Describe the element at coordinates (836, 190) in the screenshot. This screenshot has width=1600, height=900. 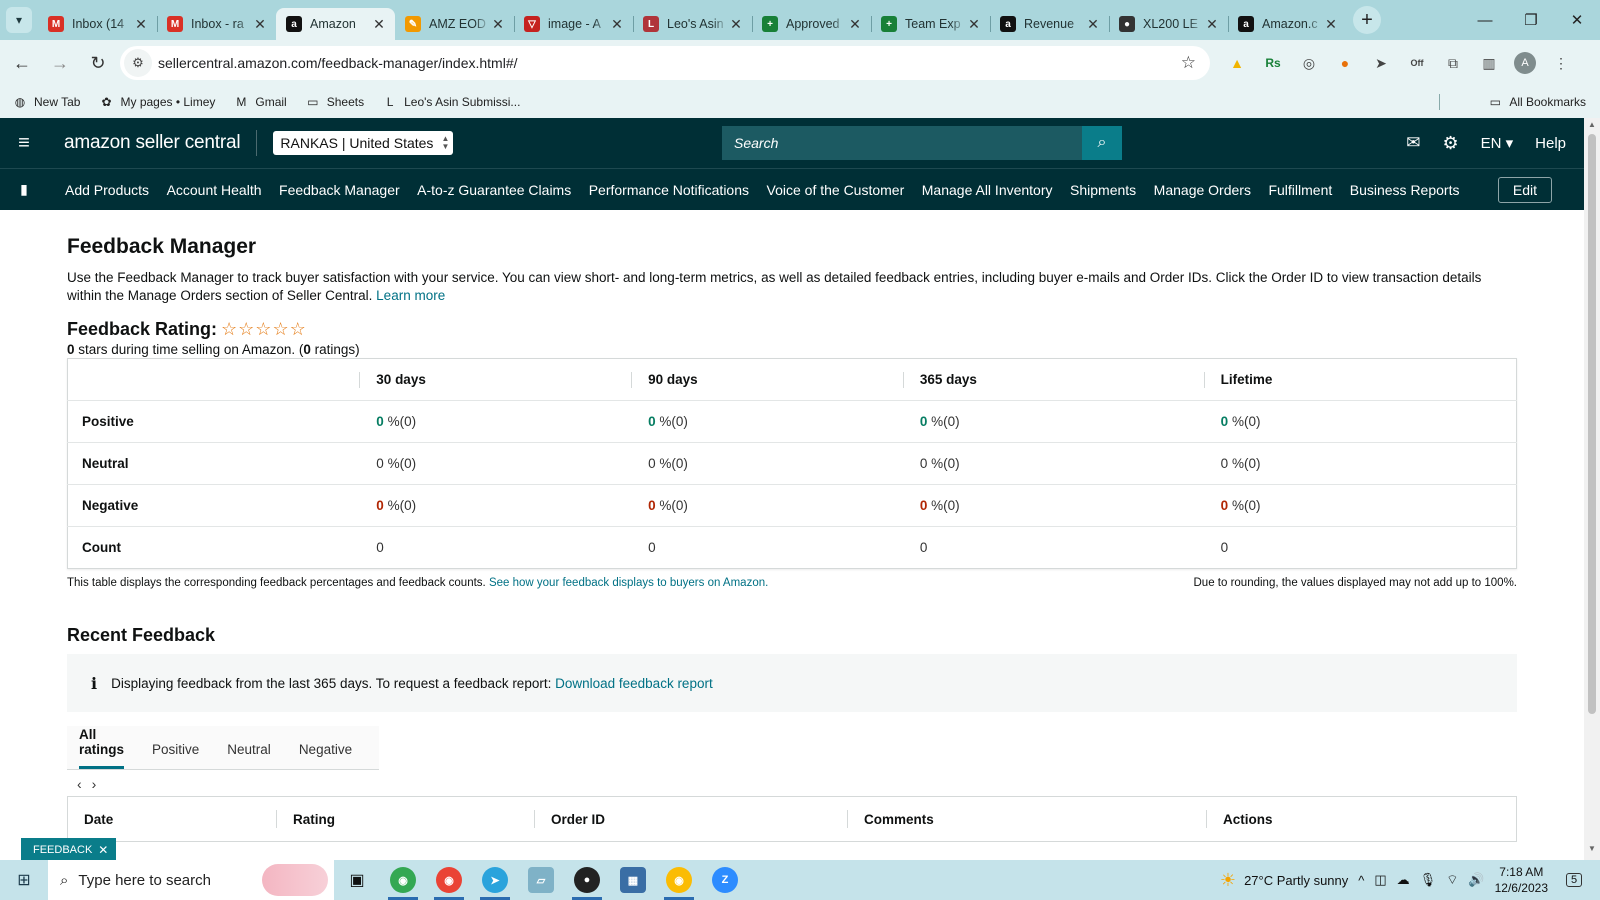
I see `nav-item: Voice of the Customer` at that location.